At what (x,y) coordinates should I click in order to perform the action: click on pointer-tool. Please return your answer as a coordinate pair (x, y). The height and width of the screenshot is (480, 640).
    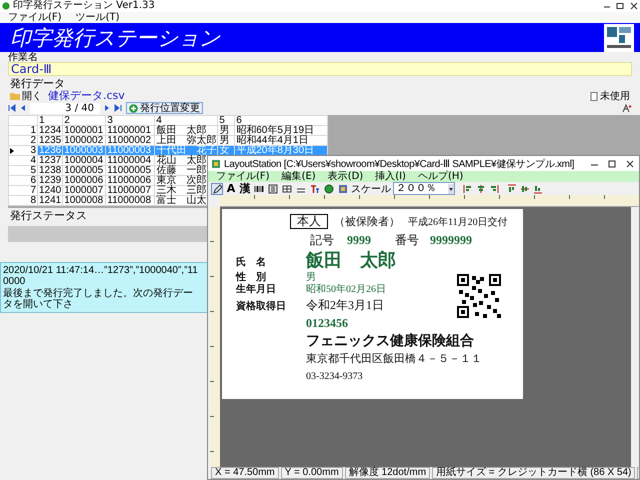
    Looking at the image, I should click on (217, 189).